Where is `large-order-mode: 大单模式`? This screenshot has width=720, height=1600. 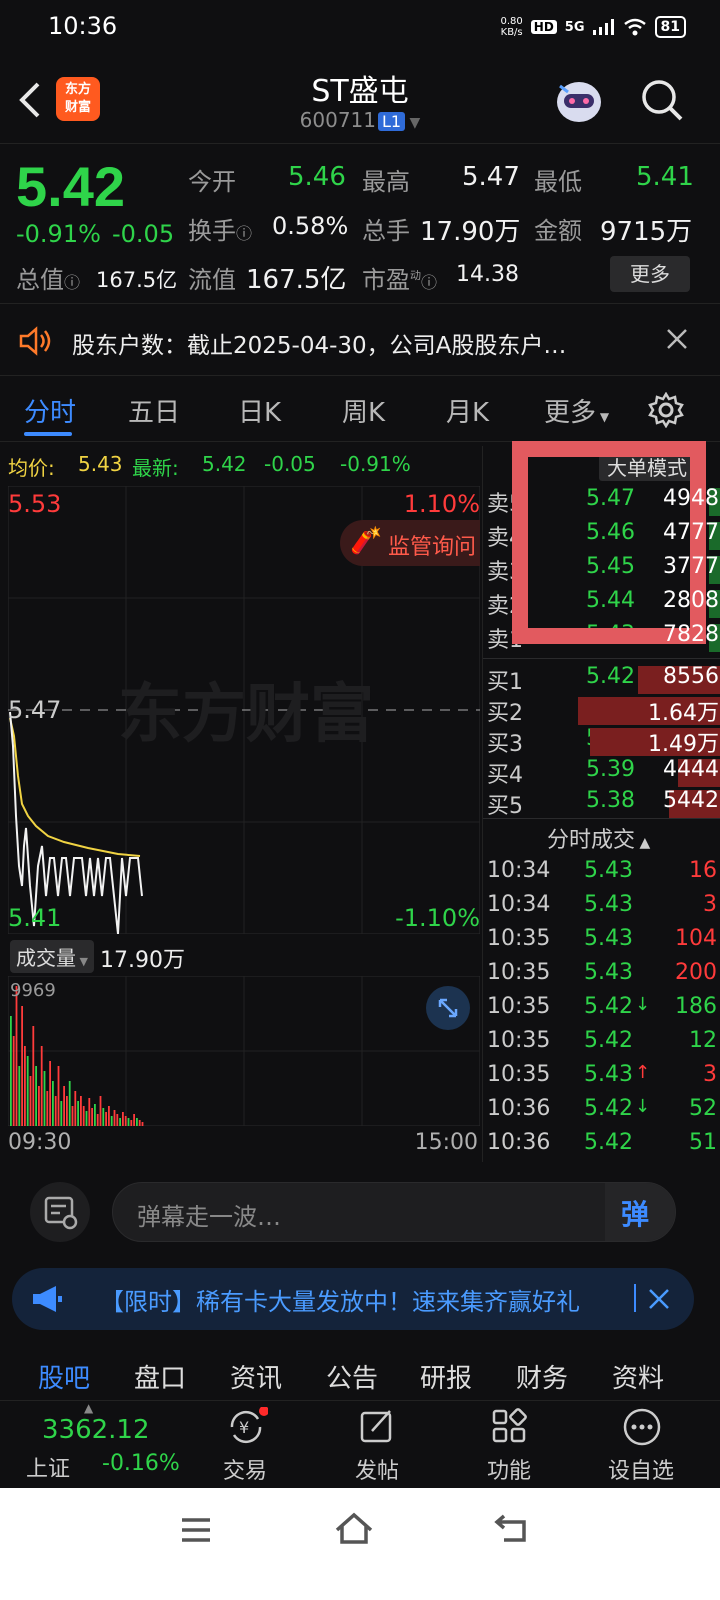
large-order-mode: 大单模式 is located at coordinates (647, 466).